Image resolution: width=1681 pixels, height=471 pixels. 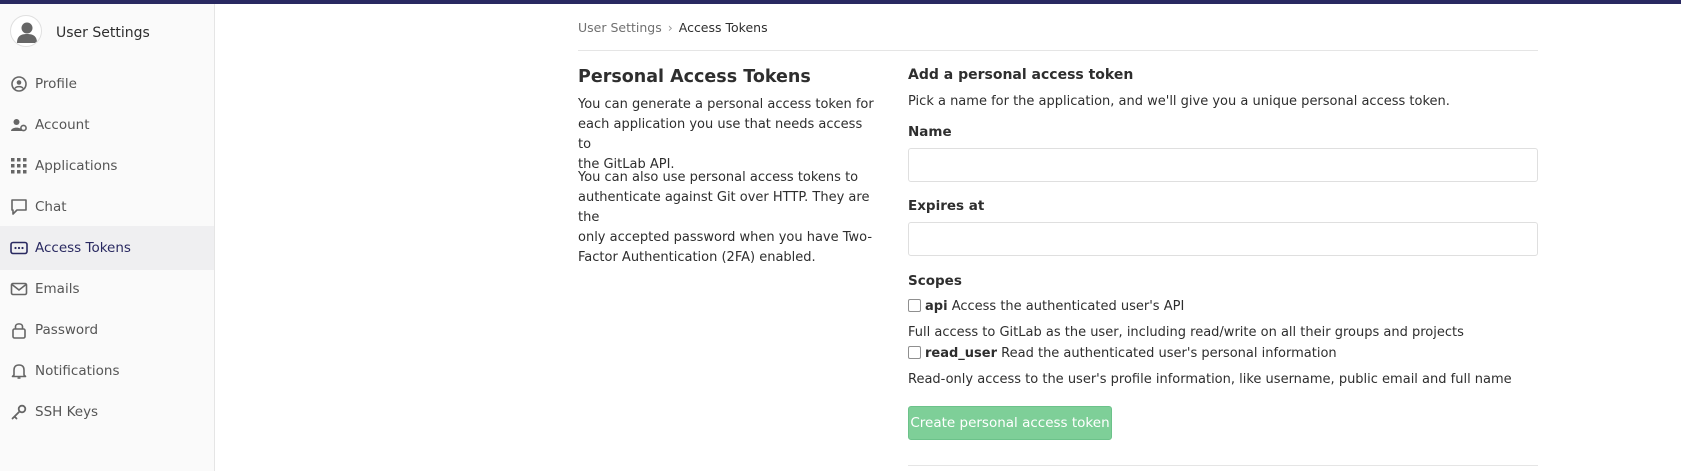 What do you see at coordinates (936, 306) in the screenshot?
I see `scope-name: api` at bounding box center [936, 306].